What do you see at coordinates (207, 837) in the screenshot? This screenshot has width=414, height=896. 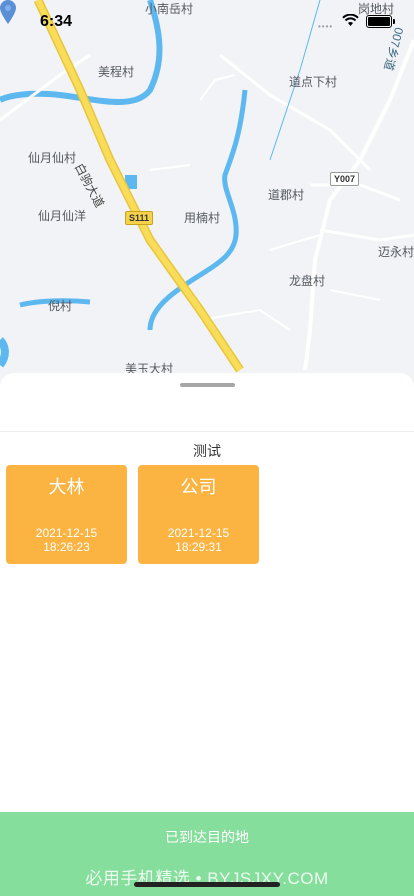 I see `arrived-button: 已到达目的地` at bounding box center [207, 837].